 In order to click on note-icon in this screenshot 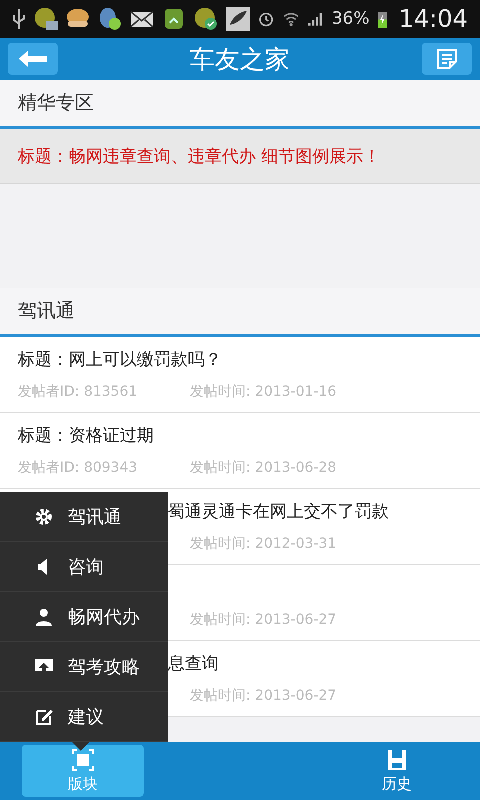, I will do `click(447, 59)`.